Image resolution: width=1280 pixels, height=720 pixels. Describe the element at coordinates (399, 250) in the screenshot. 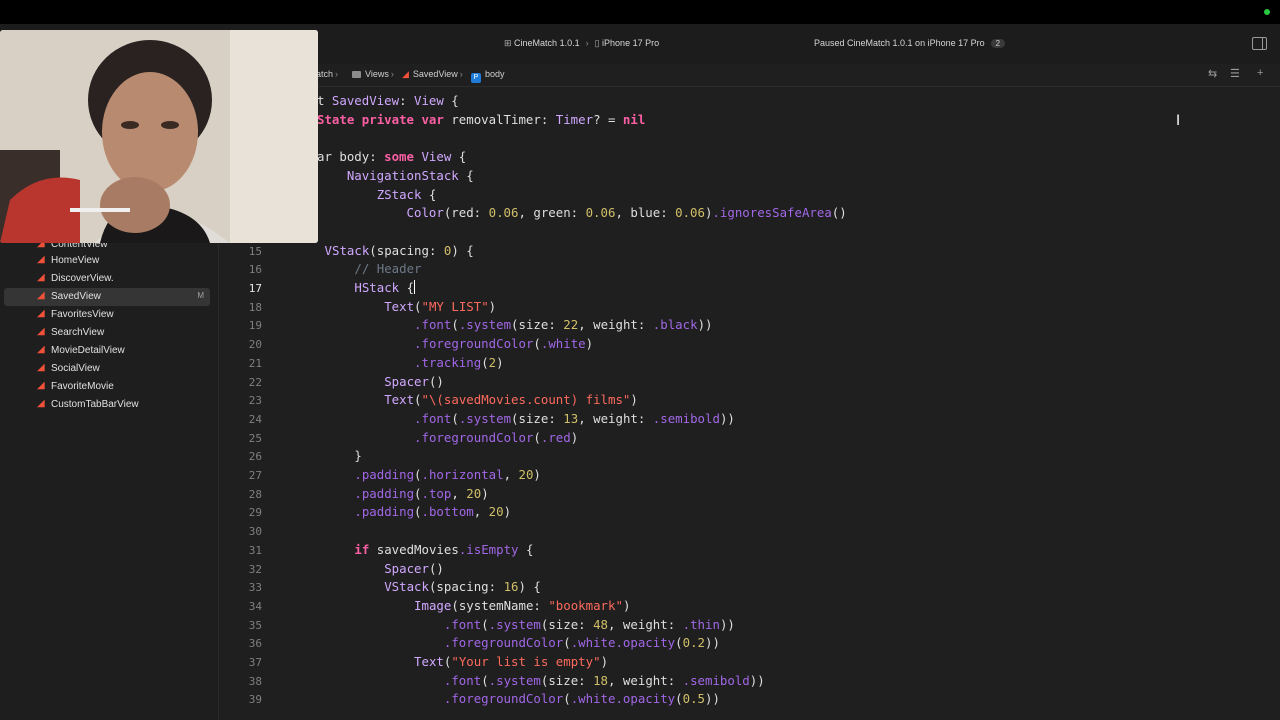

I see `code-text: VStack(spacing: 0) {` at that location.